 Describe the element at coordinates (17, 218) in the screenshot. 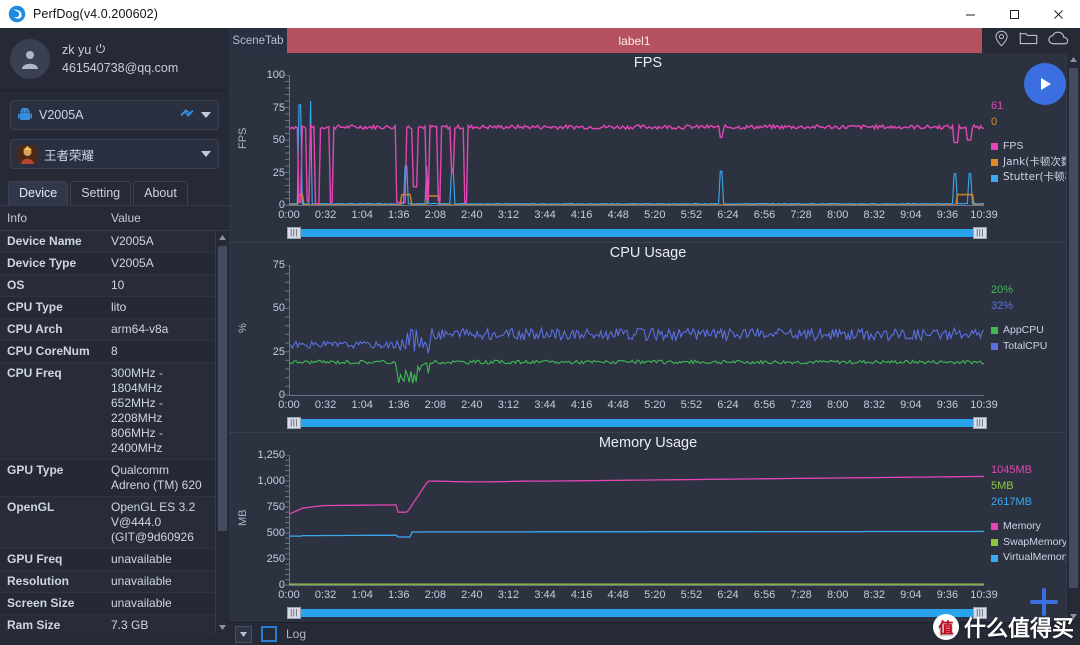

I see `column-header-info: Info` at that location.